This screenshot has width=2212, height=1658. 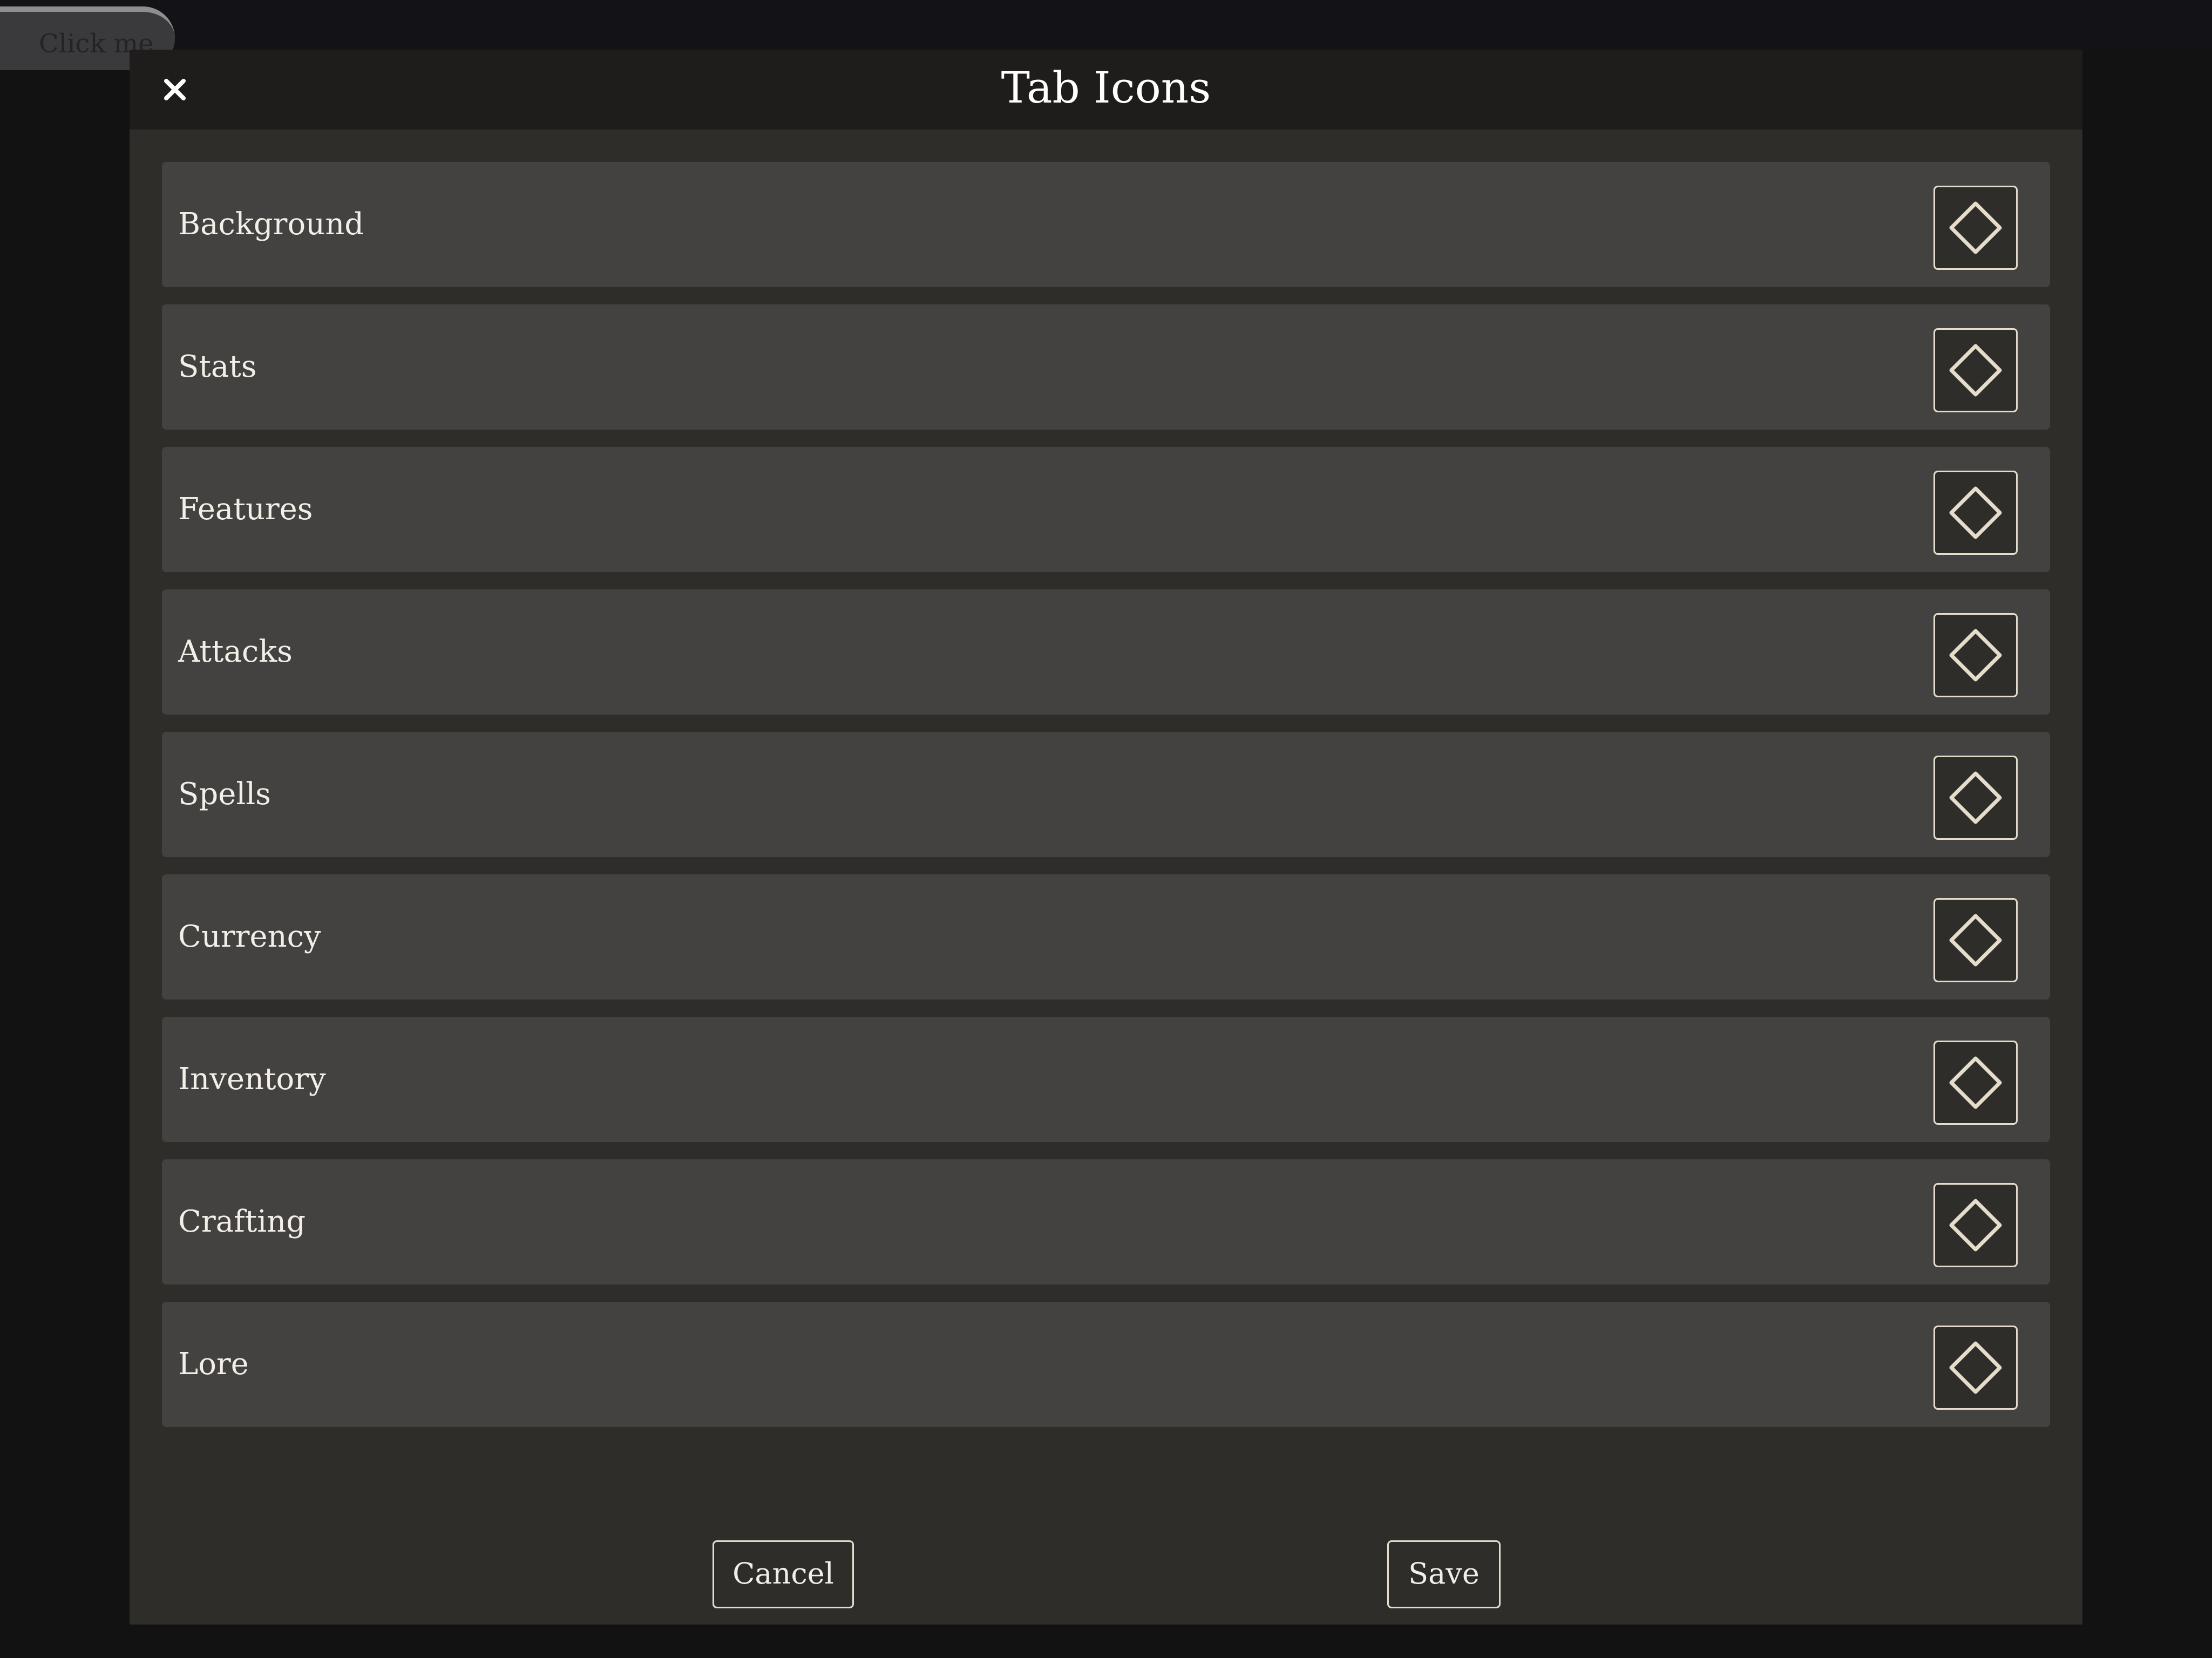 I want to click on tab-row-label: Stats, so click(x=217, y=366).